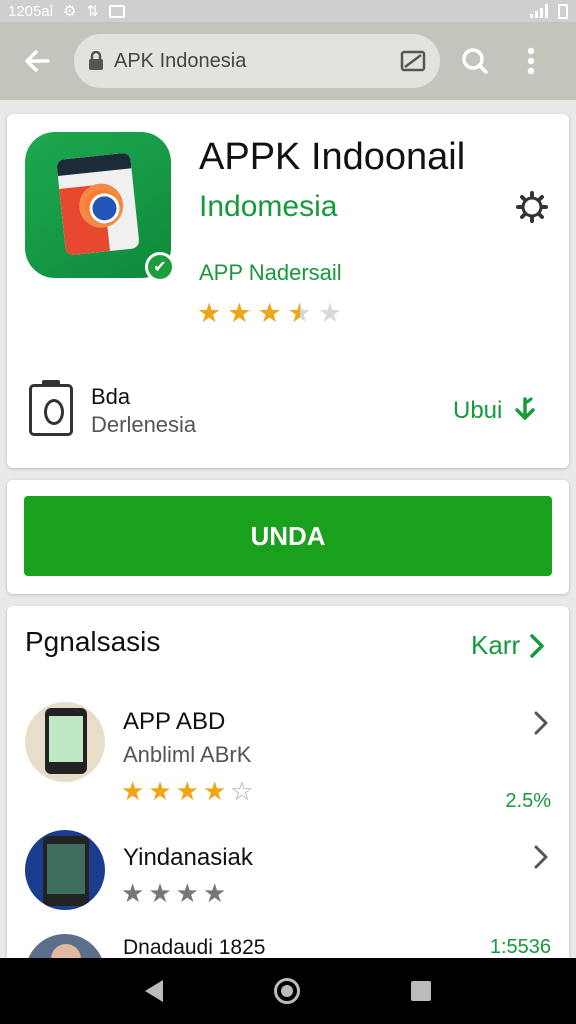 The image size is (576, 1024). What do you see at coordinates (31, 11) in the screenshot?
I see `status-time: 1205al` at bounding box center [31, 11].